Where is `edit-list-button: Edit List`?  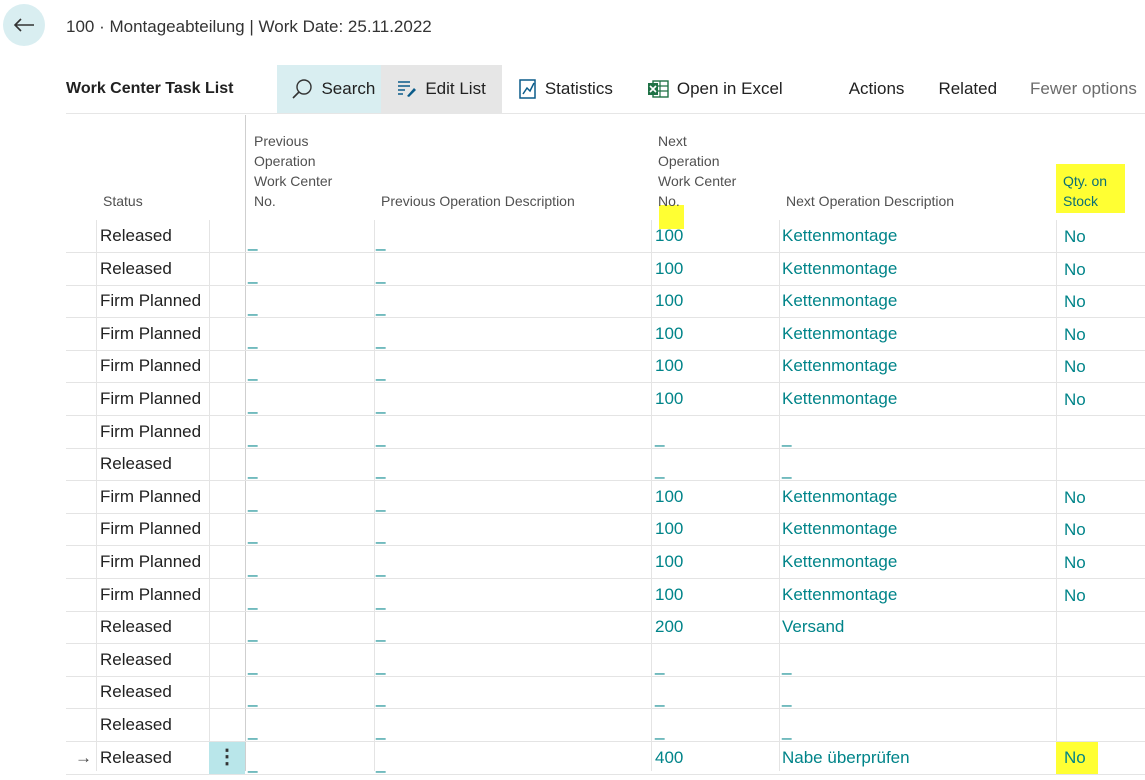 edit-list-button: Edit List is located at coordinates (441, 89).